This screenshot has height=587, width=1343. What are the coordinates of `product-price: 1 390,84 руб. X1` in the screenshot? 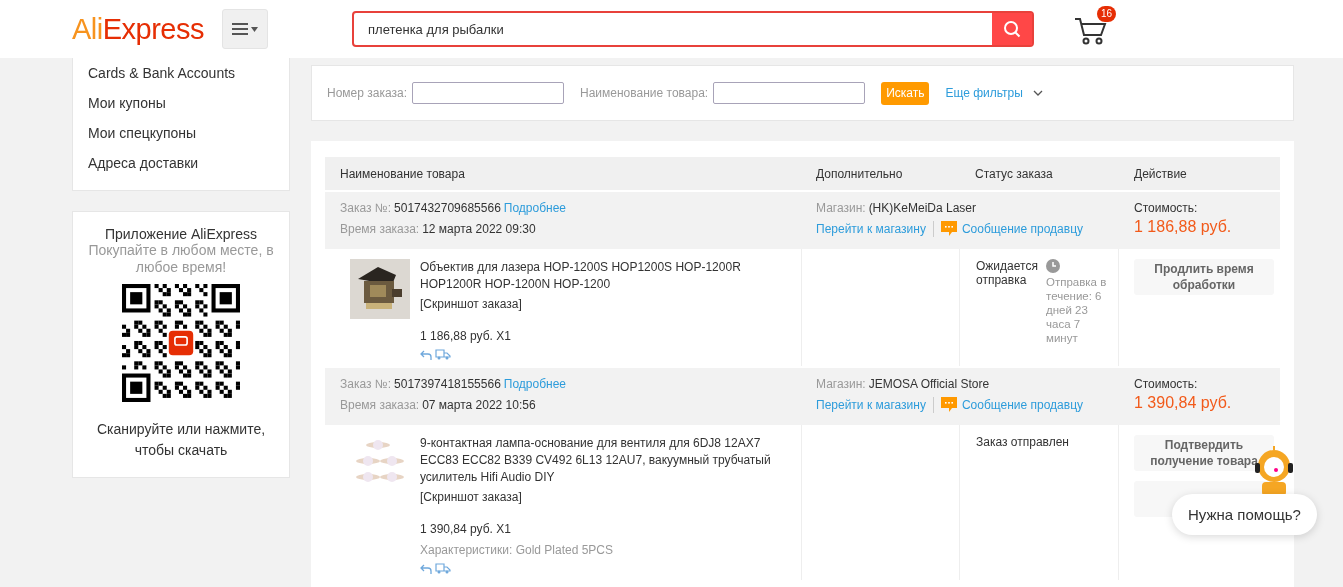 It's located at (466, 529).